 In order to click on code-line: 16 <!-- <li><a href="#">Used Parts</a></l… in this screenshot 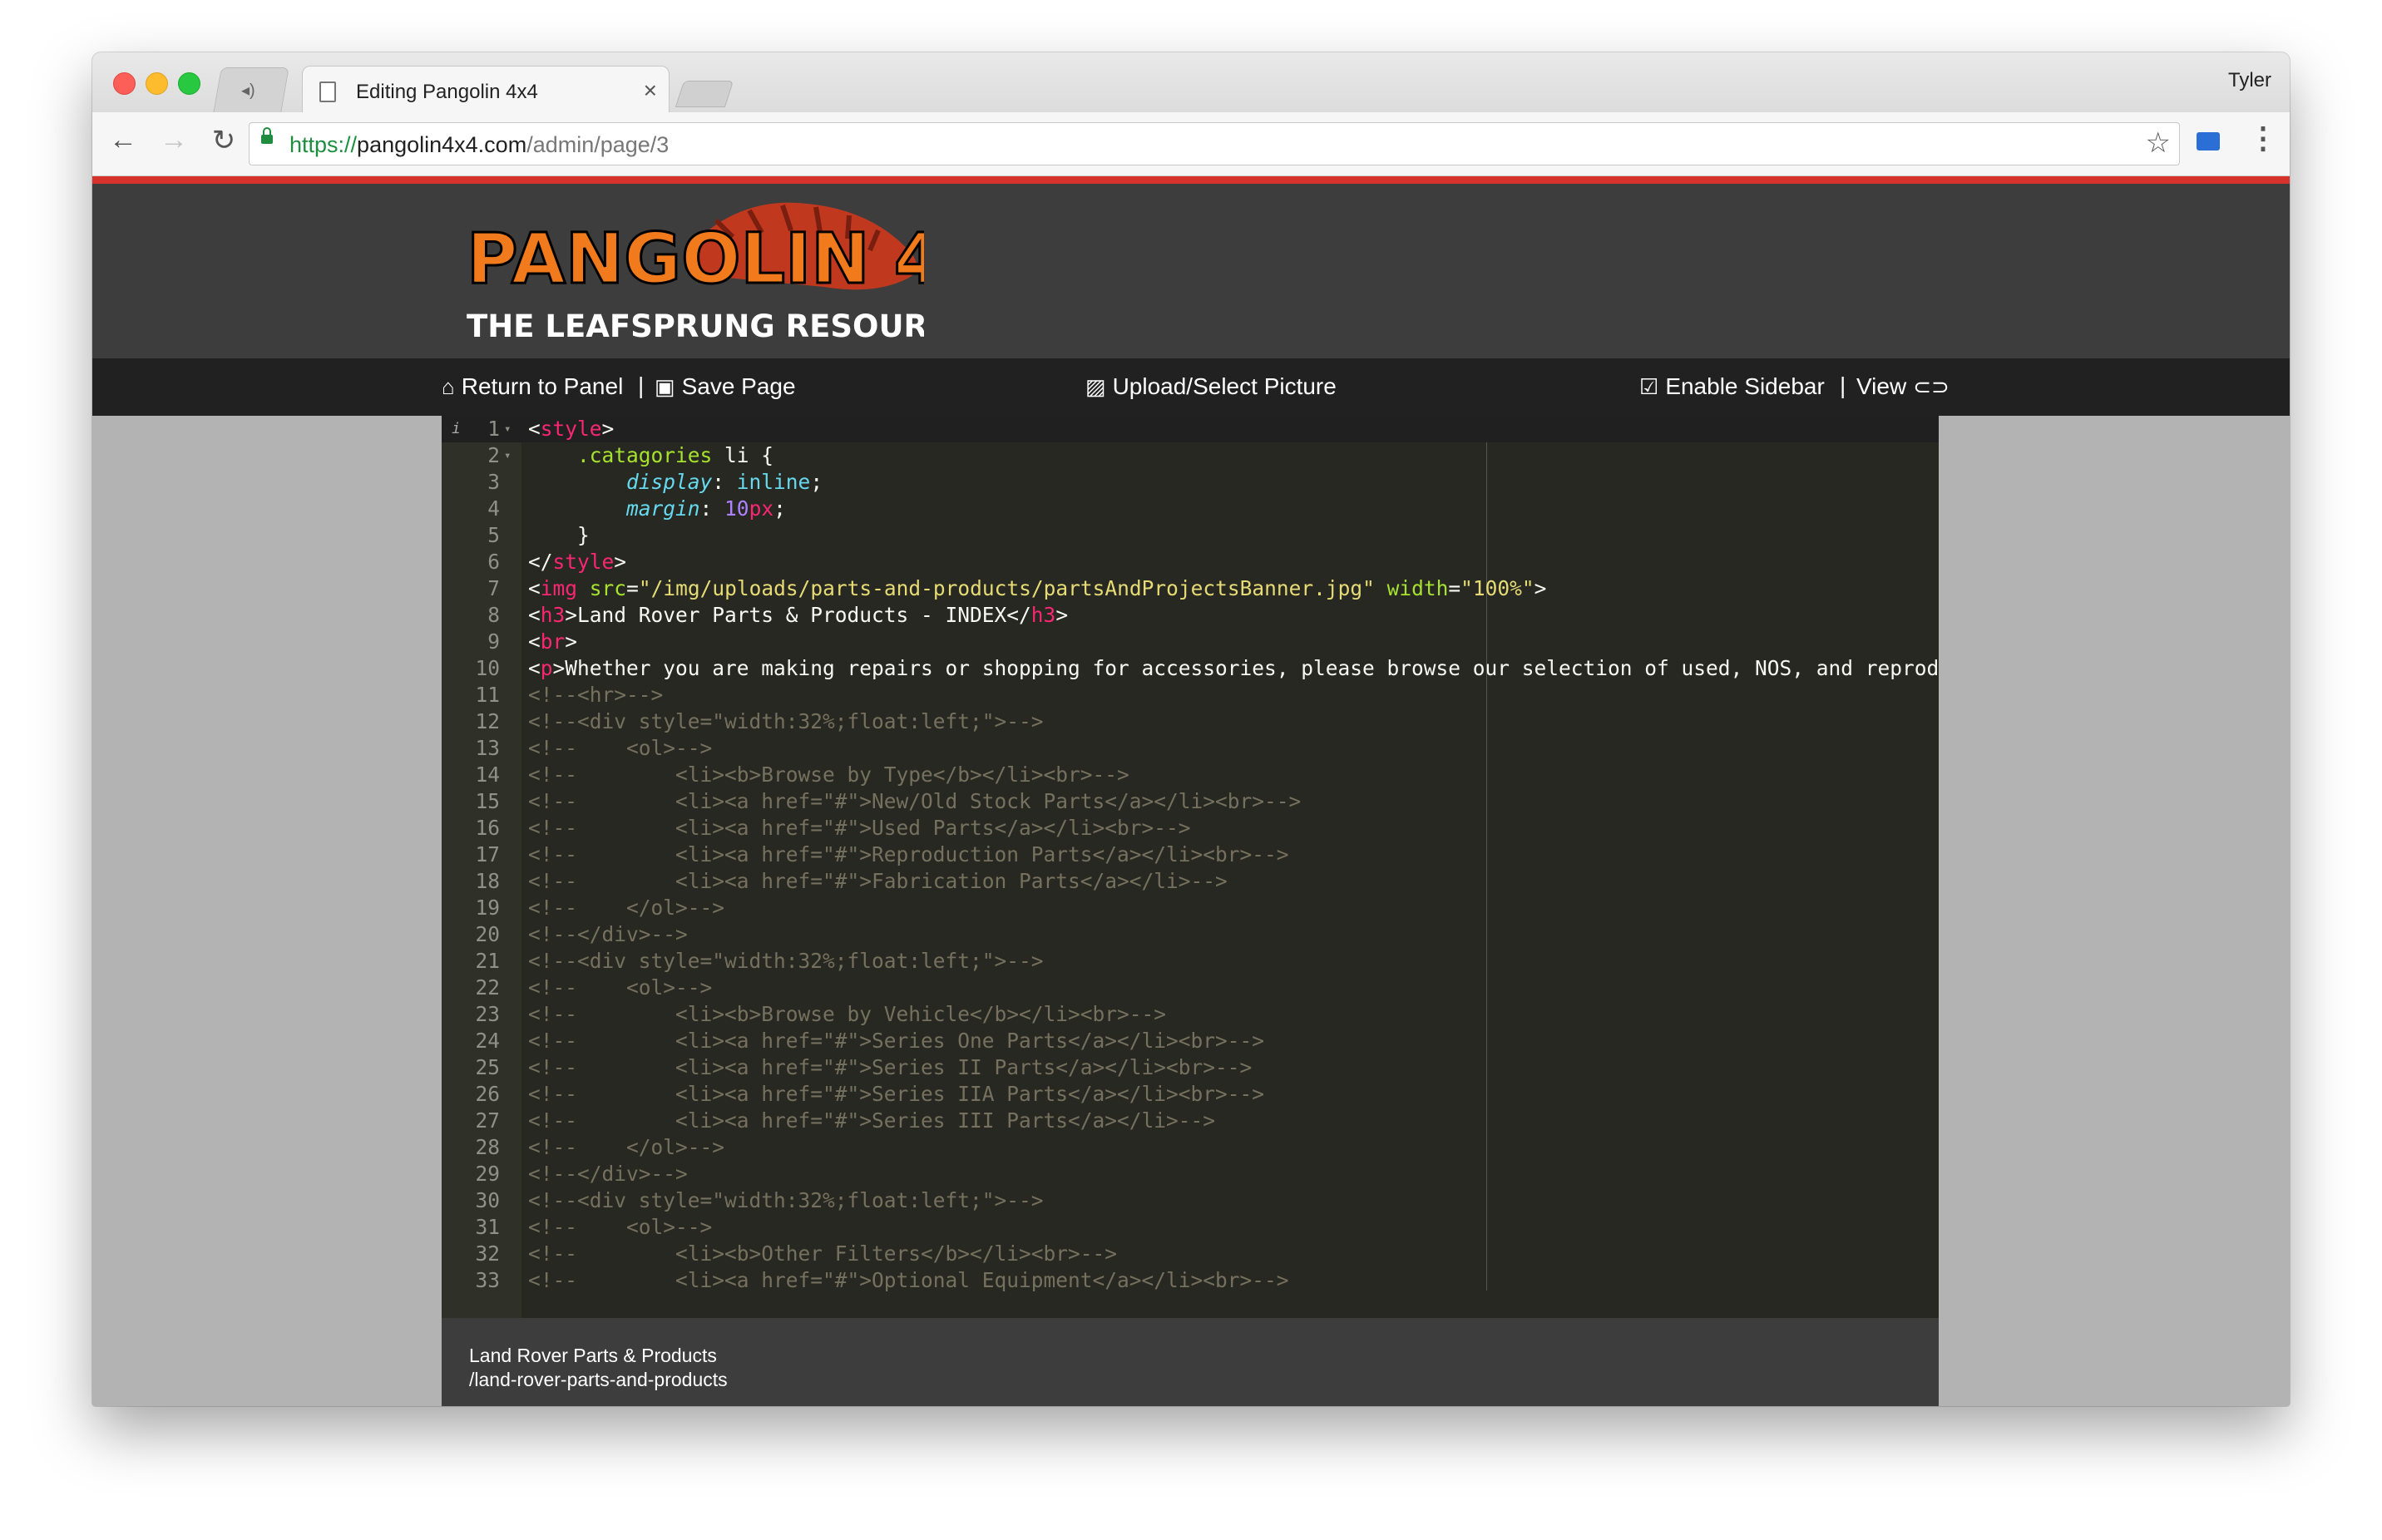, I will do `click(1190, 828)`.